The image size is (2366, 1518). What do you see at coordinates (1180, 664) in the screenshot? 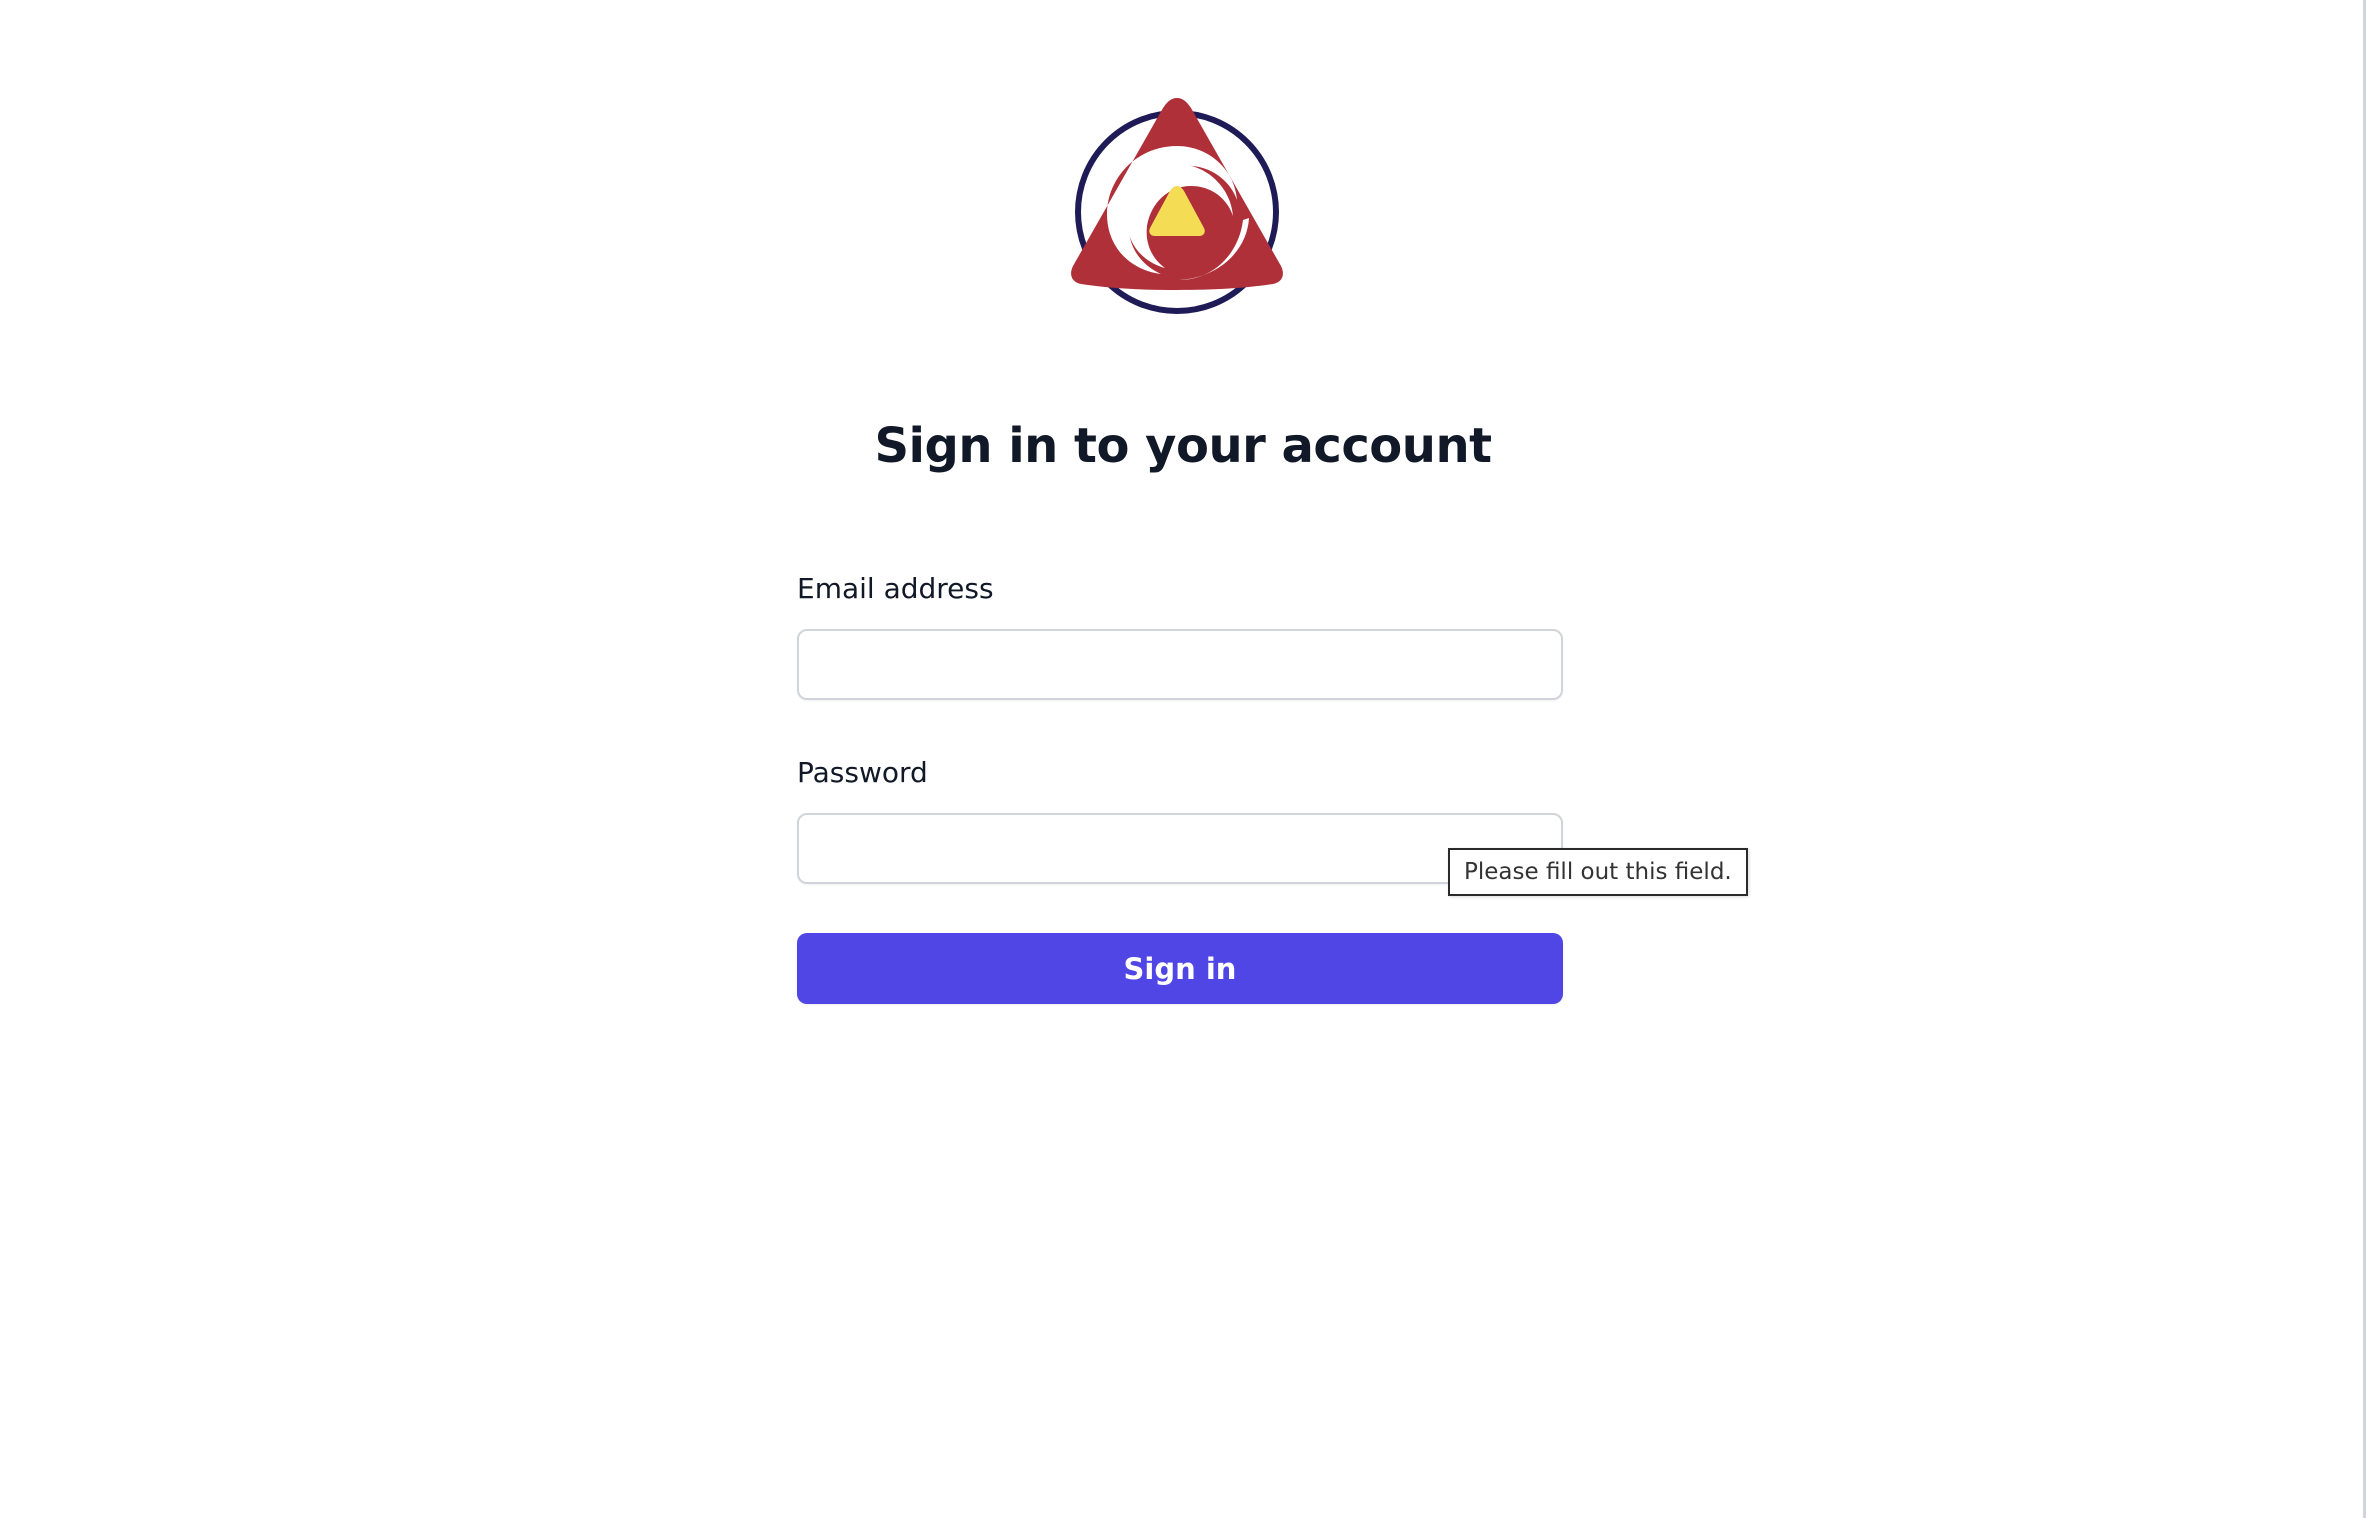
I see `email-input` at bounding box center [1180, 664].